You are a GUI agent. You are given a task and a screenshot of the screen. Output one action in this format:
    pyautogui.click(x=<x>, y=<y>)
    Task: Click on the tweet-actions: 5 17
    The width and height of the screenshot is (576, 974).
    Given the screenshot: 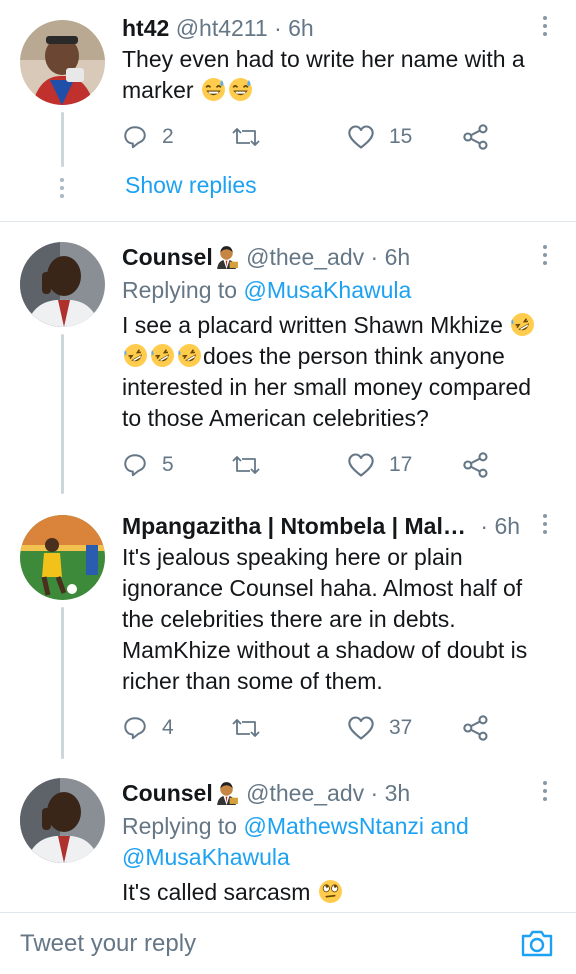 What is the action you would take?
    pyautogui.click(x=312, y=465)
    